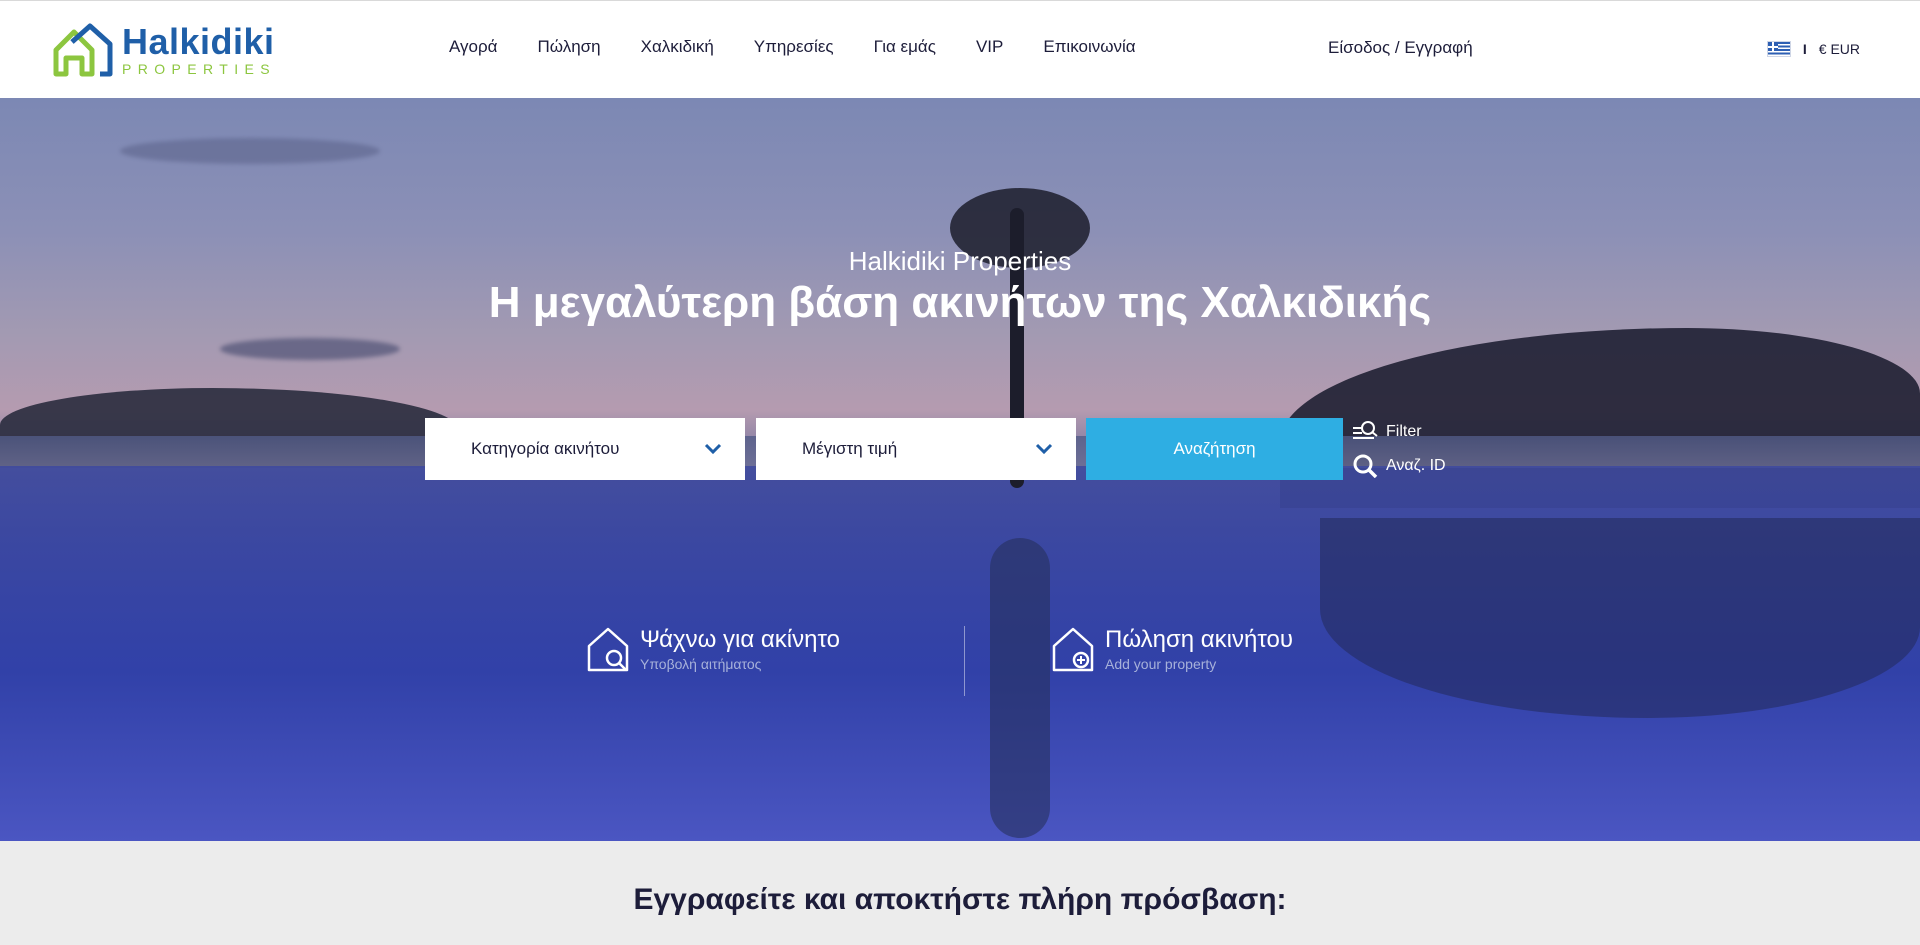 This screenshot has width=1920, height=945. What do you see at coordinates (794, 47) in the screenshot?
I see `nav-item-services: Υπηρεσίες` at bounding box center [794, 47].